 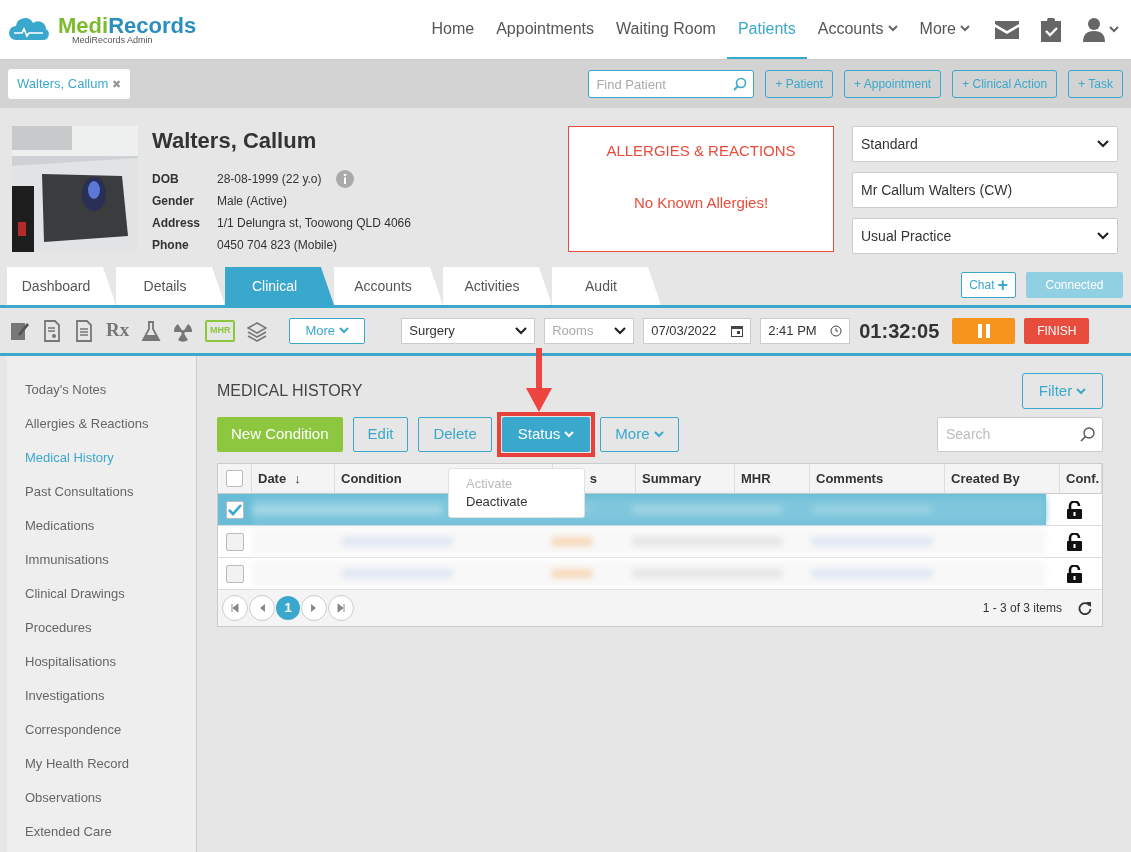 I want to click on sidebar-item: Past Consultations, so click(x=110, y=492).